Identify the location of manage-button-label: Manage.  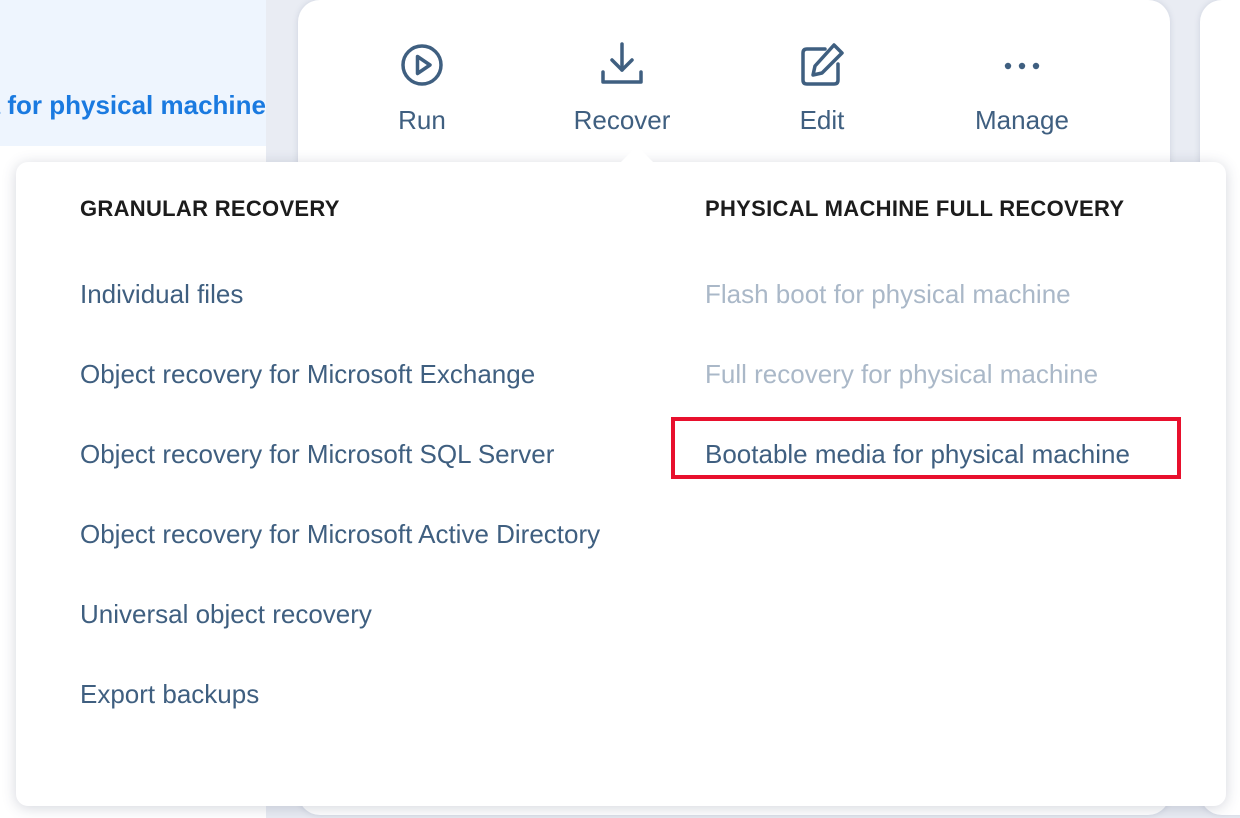
(1022, 120).